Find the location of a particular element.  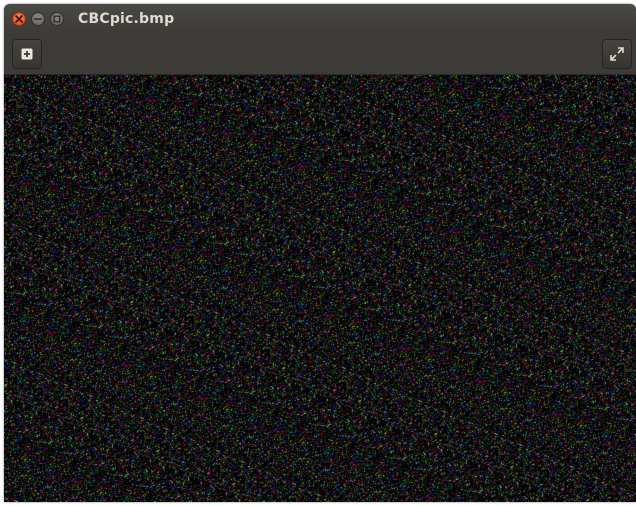

maximize-icon is located at coordinates (57, 19).